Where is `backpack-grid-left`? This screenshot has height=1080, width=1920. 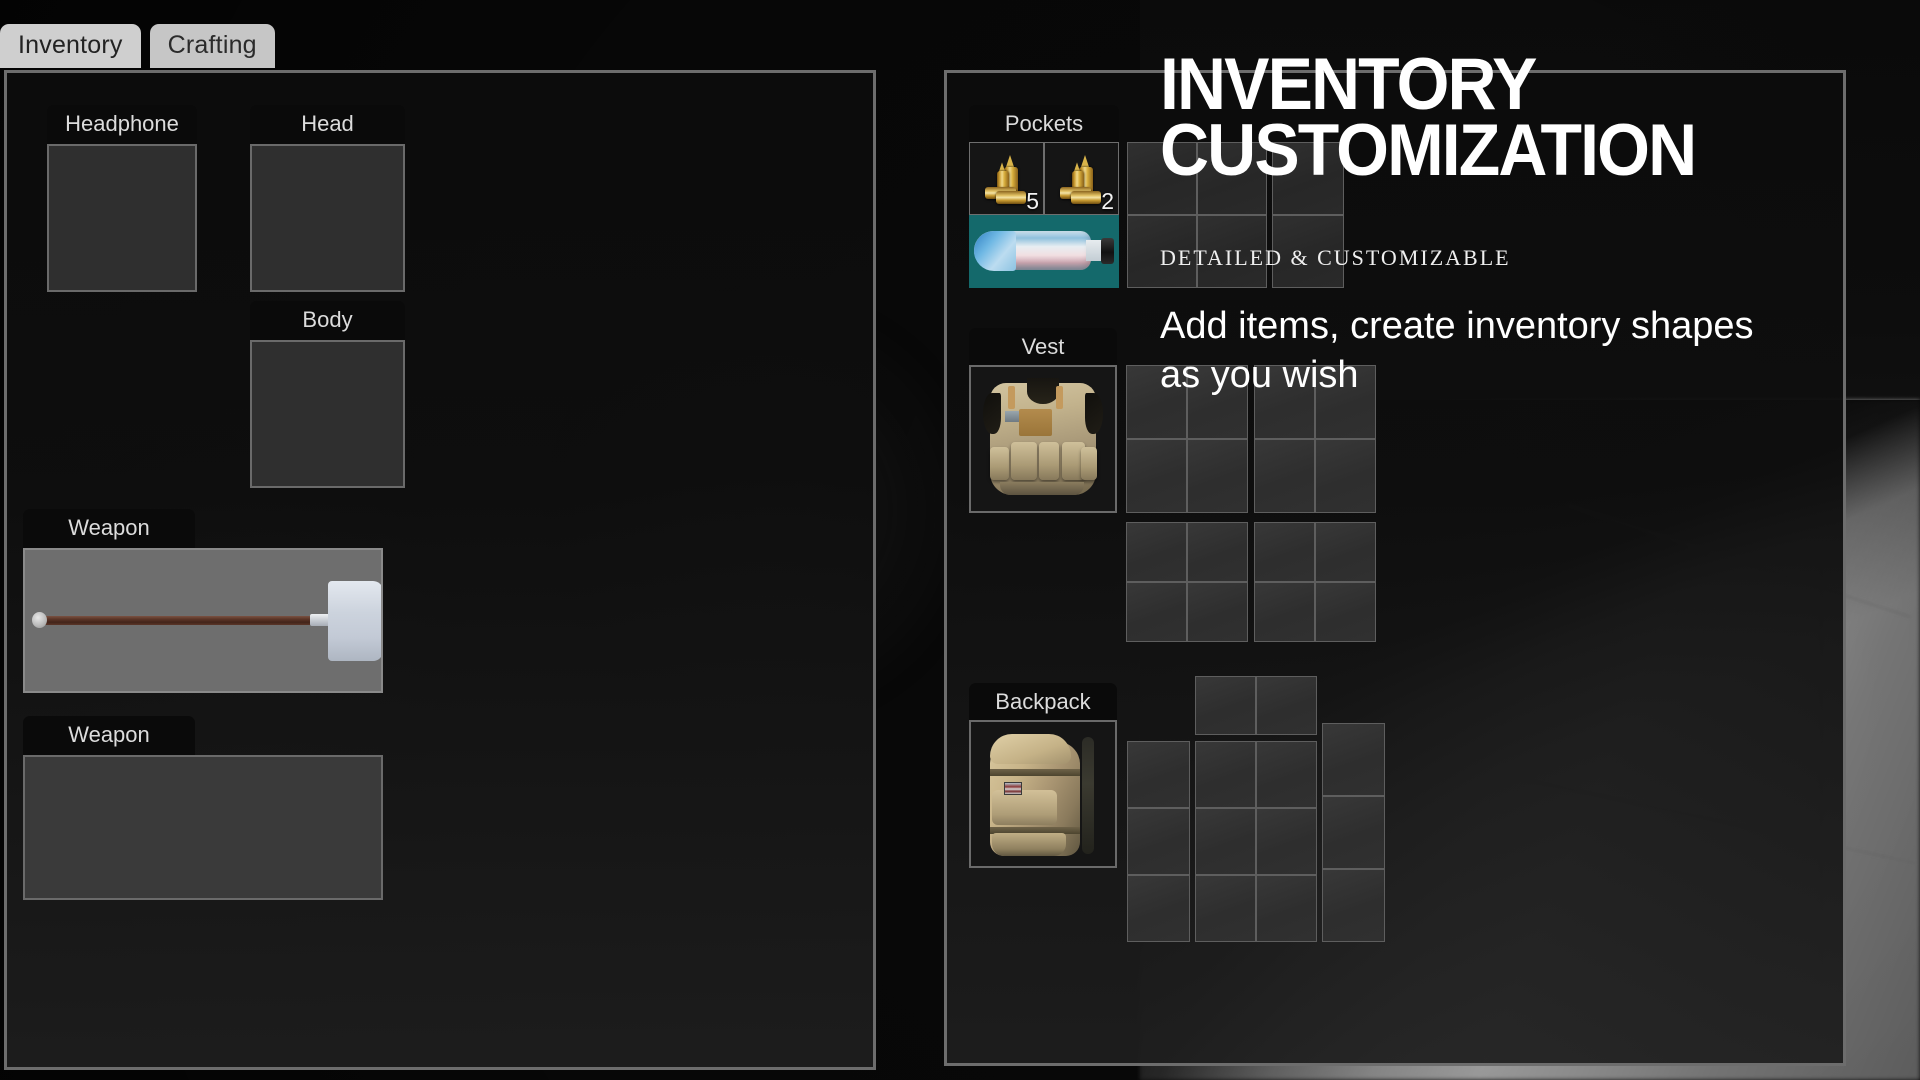
backpack-grid-left is located at coordinates (1158, 841).